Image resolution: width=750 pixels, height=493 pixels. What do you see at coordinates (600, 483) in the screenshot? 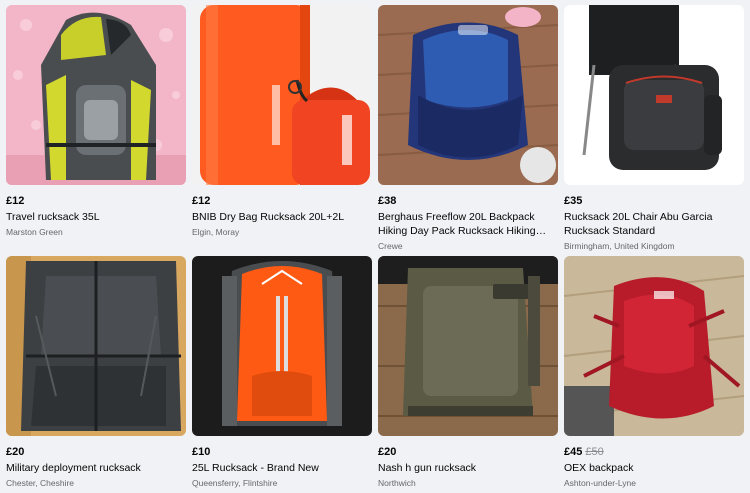
I see `listing-location: Ashton-under-Lyne` at bounding box center [600, 483].